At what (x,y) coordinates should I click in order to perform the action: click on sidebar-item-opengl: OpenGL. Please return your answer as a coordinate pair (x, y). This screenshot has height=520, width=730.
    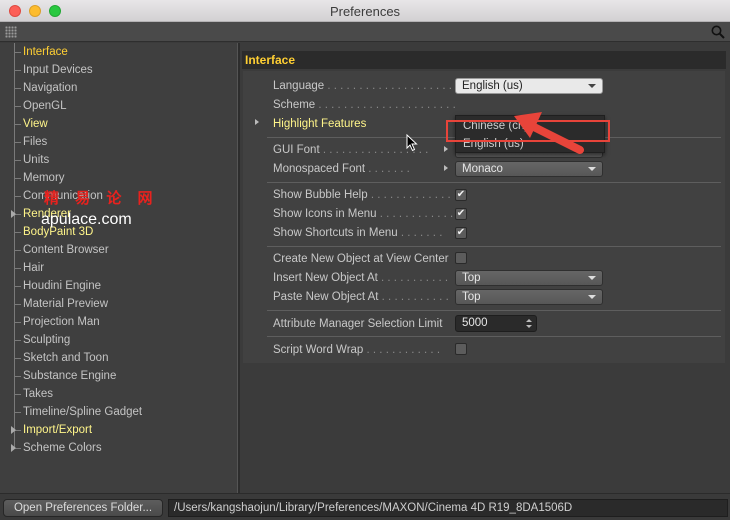
    Looking at the image, I should click on (118, 106).